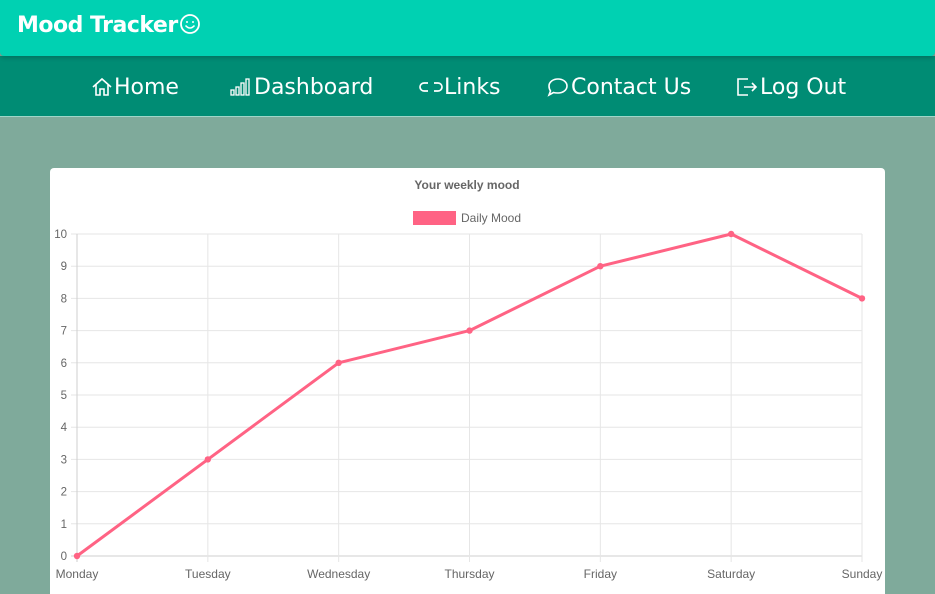  Describe the element at coordinates (314, 87) in the screenshot. I see `nav-dashboard-label: Dashboard` at that location.